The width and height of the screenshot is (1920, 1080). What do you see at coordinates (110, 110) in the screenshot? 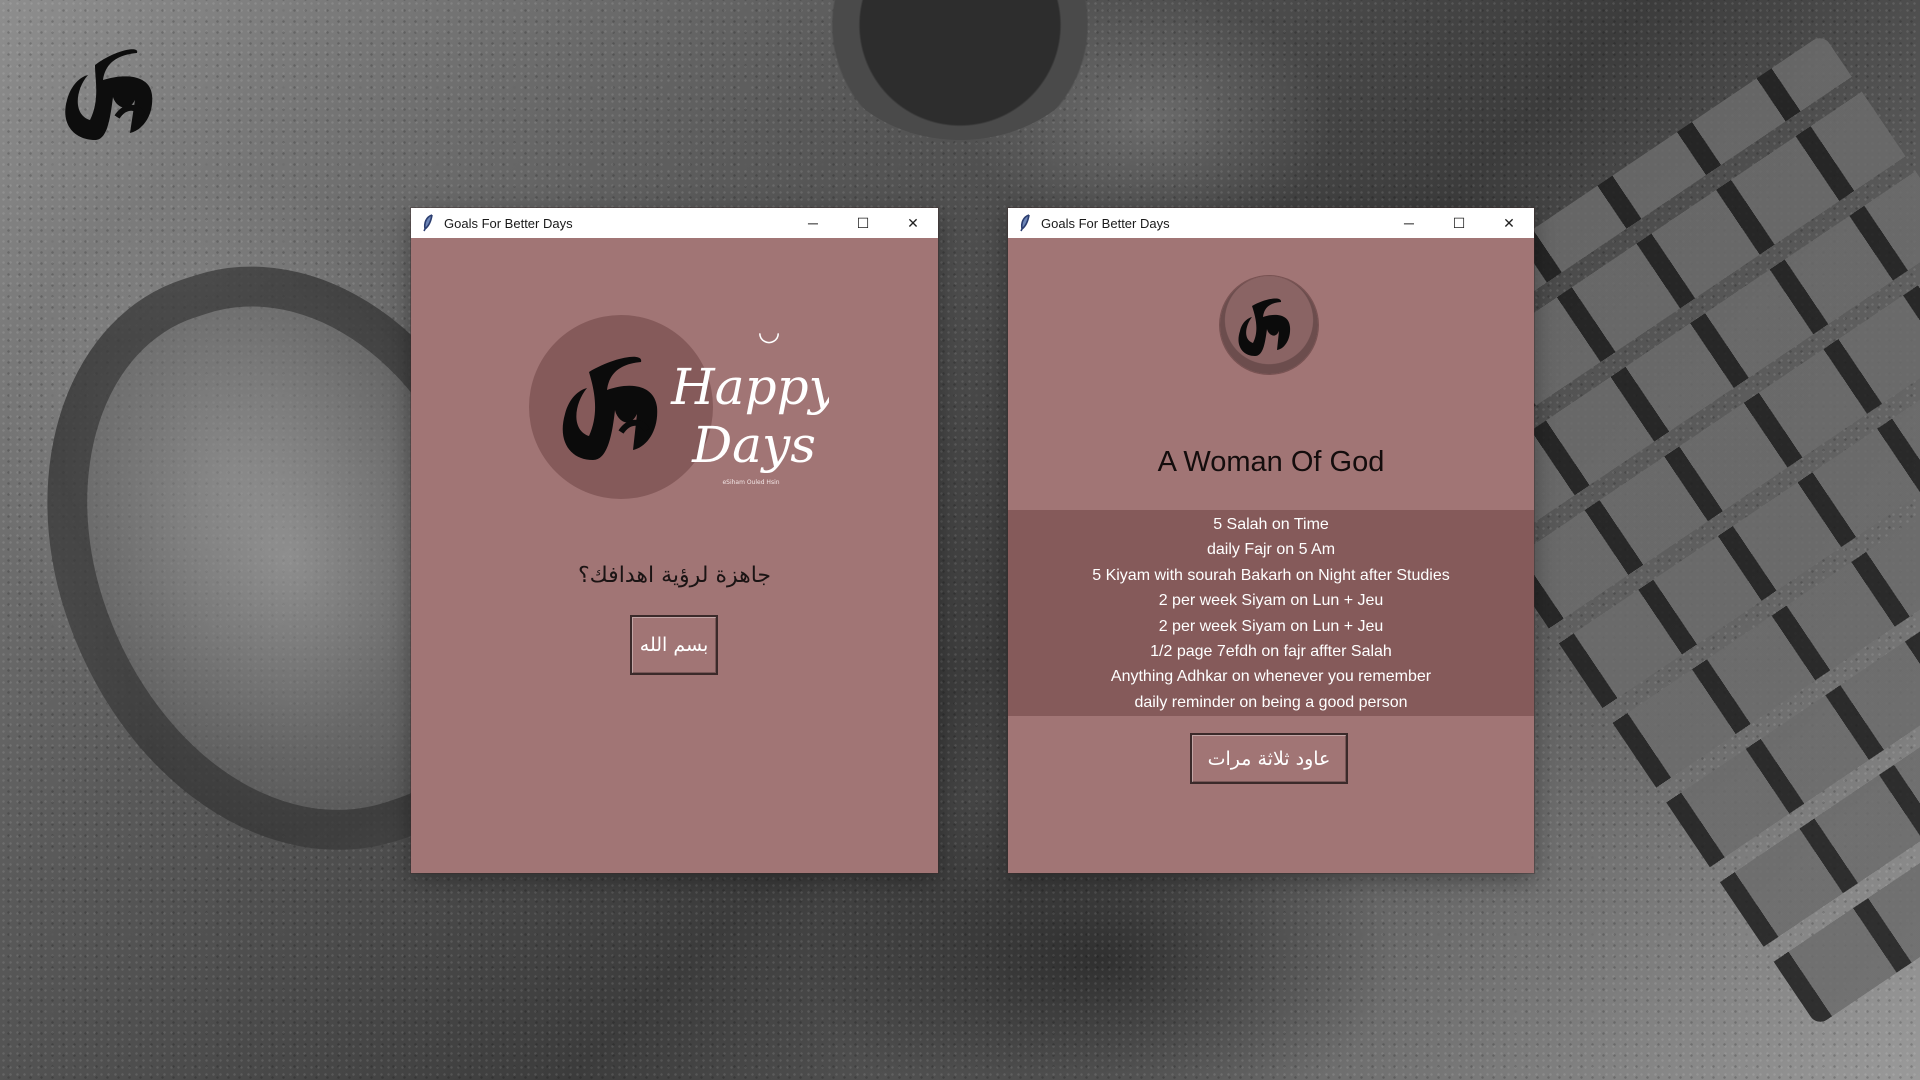
I see `arabic-calligraphy-logo-icon` at bounding box center [110, 110].